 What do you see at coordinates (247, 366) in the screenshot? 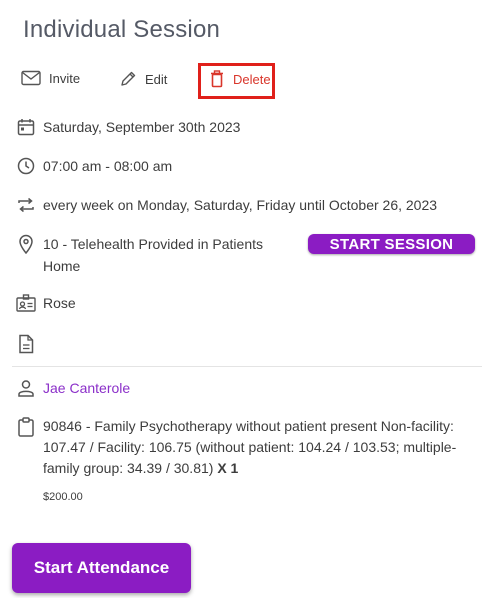
I see `section-divider` at bounding box center [247, 366].